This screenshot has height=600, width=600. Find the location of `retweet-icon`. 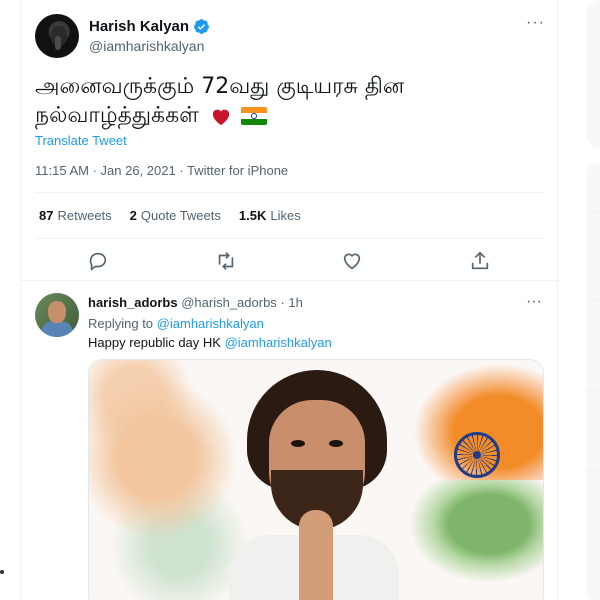

retweet-icon is located at coordinates (226, 261).